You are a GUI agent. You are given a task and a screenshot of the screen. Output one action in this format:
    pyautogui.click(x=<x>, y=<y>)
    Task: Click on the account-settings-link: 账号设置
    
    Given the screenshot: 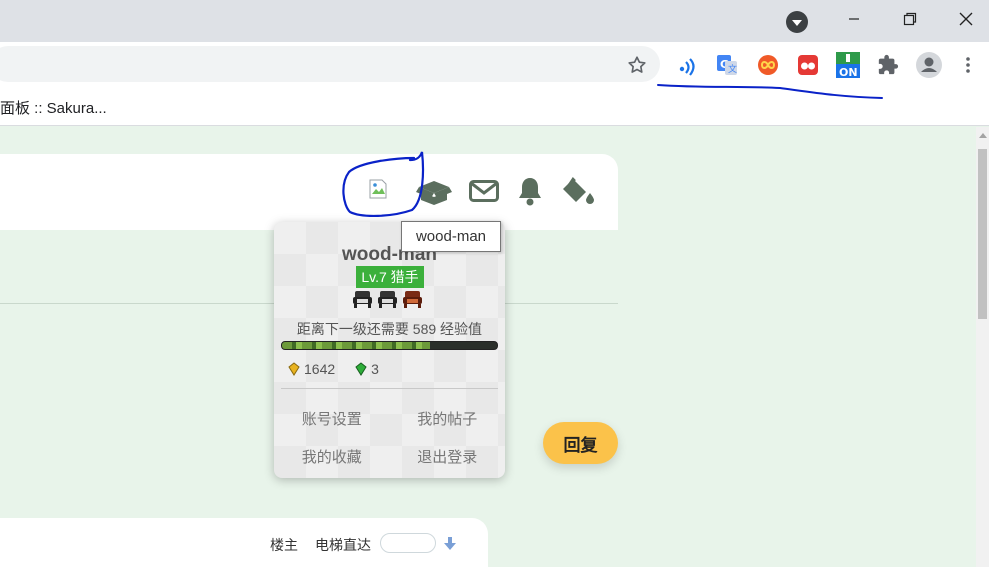 What is the action you would take?
    pyautogui.click(x=332, y=418)
    